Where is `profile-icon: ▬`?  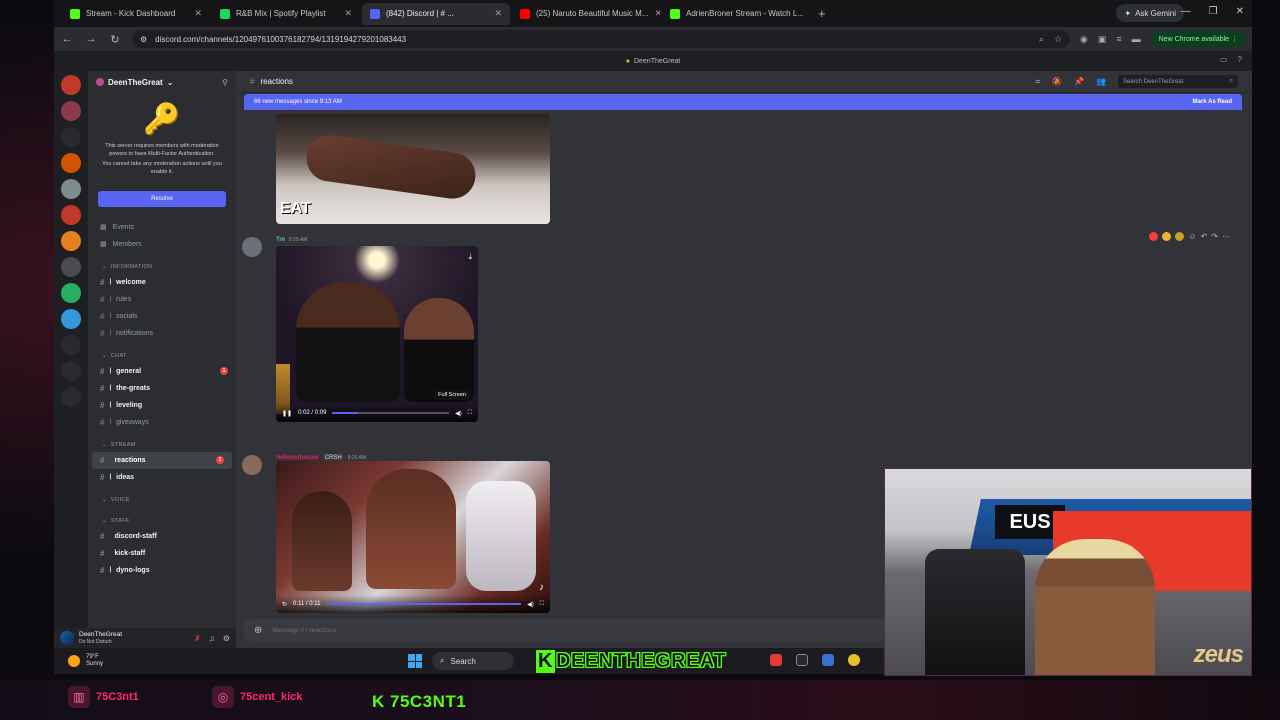
profile-icon: ▬ is located at coordinates (1136, 39).